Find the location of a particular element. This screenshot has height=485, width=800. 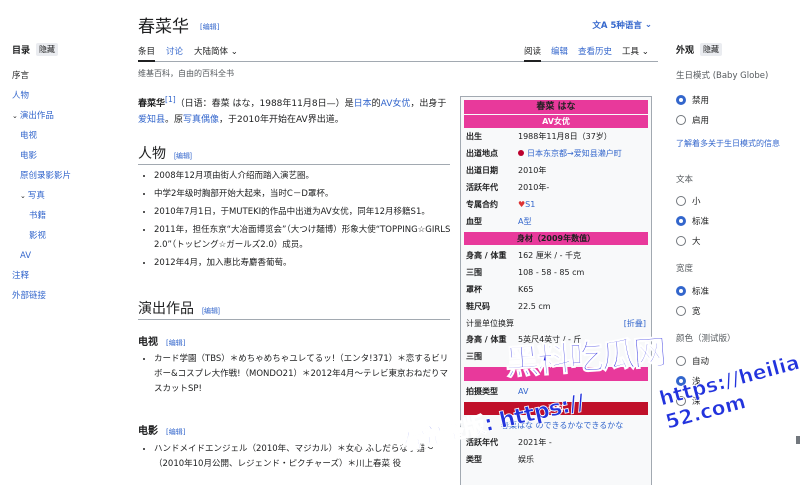

toc-item: 人物 is located at coordinates (41, 96).